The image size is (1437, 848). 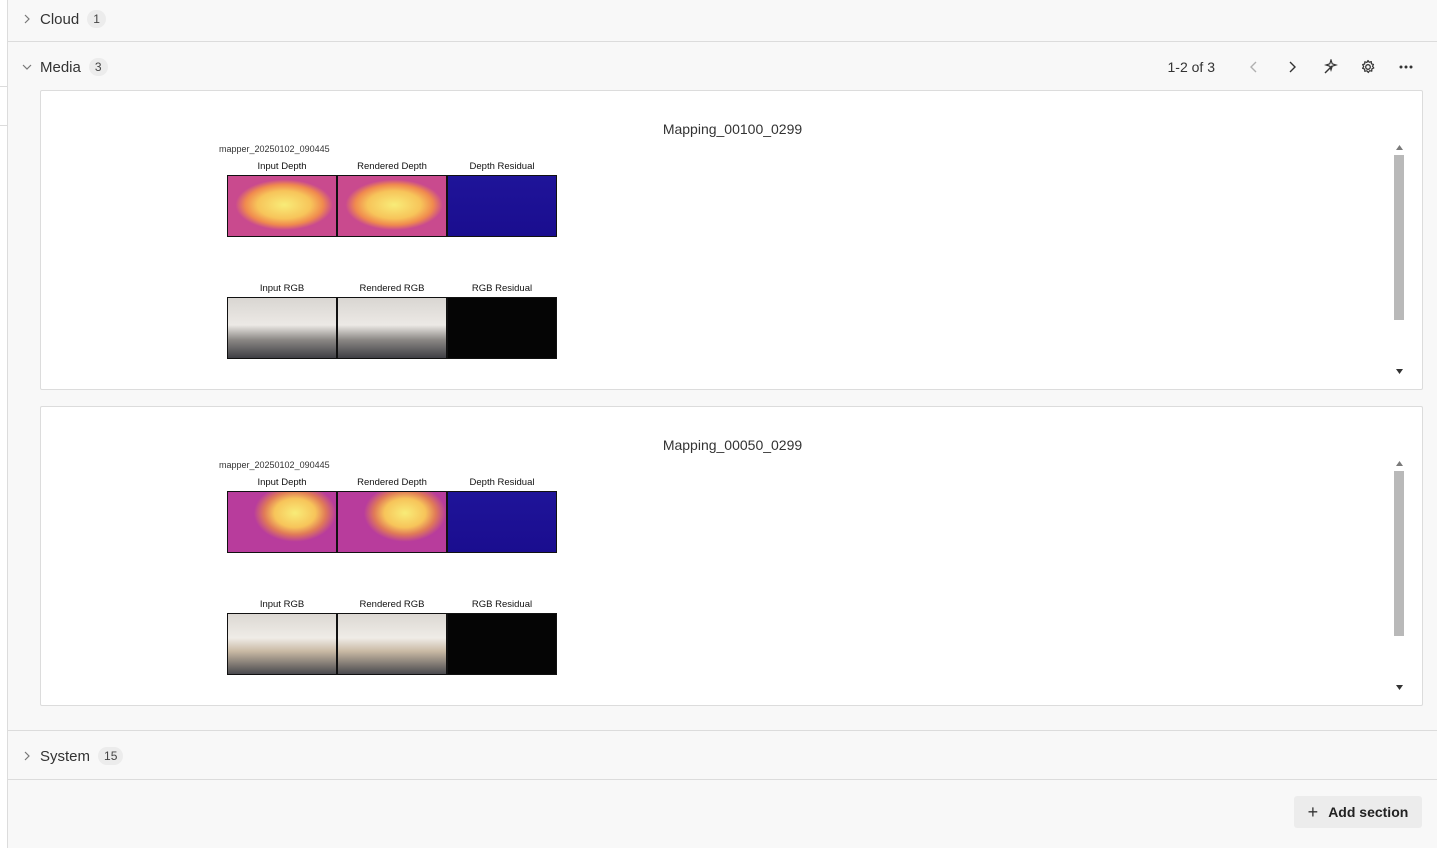 I want to click on chevron-down-icon, so click(x=23, y=67).